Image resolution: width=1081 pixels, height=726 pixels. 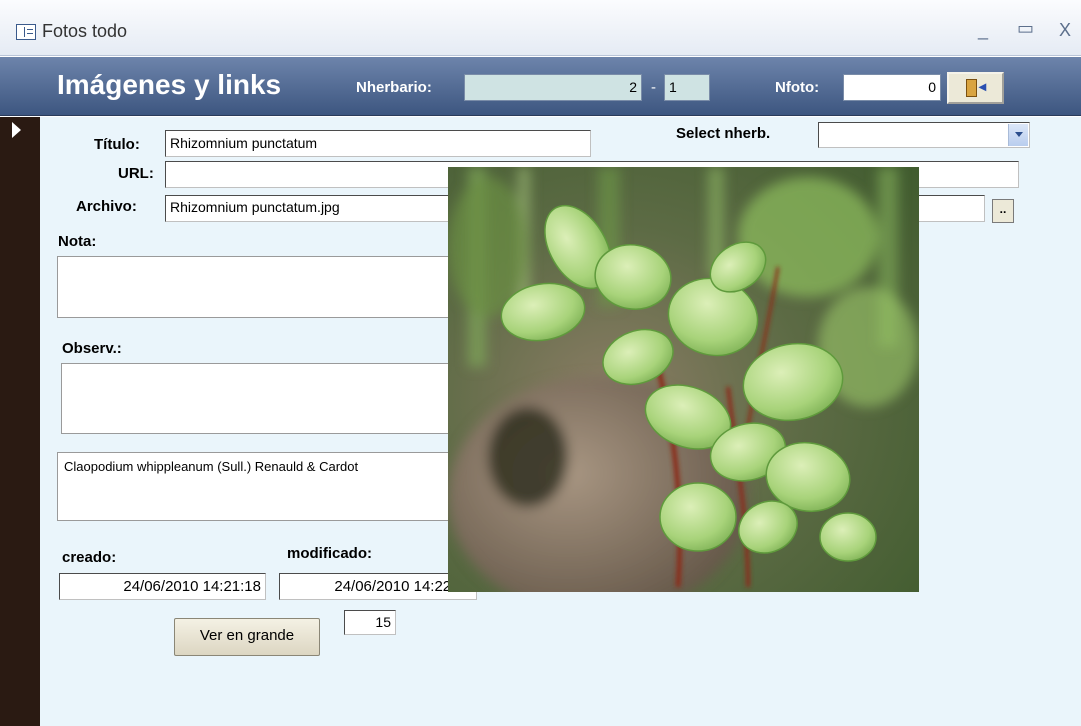 What do you see at coordinates (117, 144) in the screenshot?
I see `titulo-label: Título:` at bounding box center [117, 144].